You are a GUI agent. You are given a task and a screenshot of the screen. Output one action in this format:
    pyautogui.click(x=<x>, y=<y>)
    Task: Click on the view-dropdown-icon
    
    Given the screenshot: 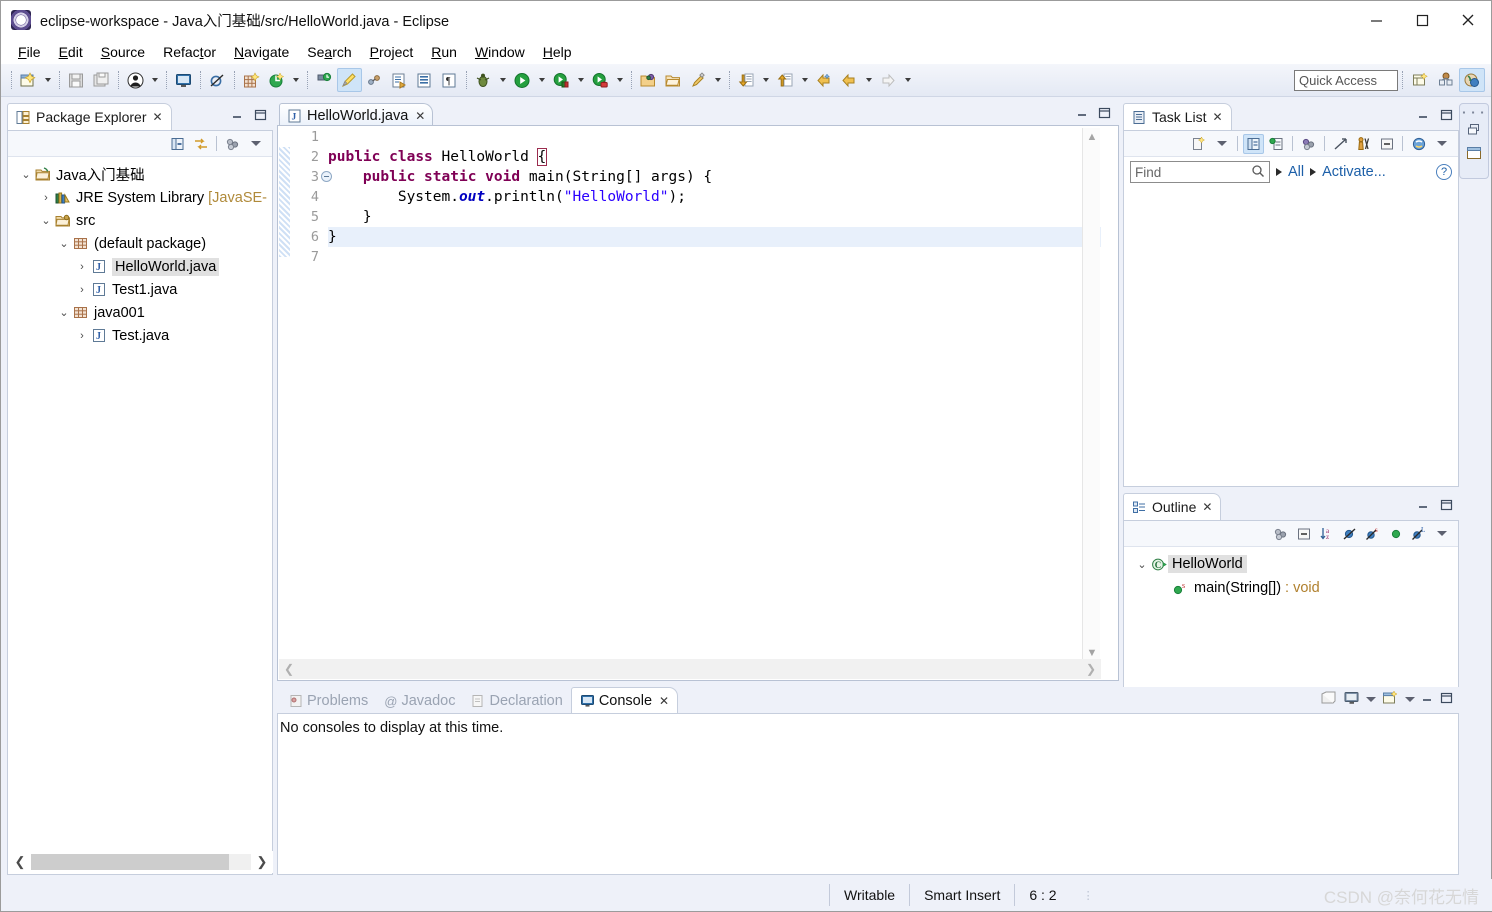 What is the action you would take?
    pyautogui.click(x=255, y=144)
    